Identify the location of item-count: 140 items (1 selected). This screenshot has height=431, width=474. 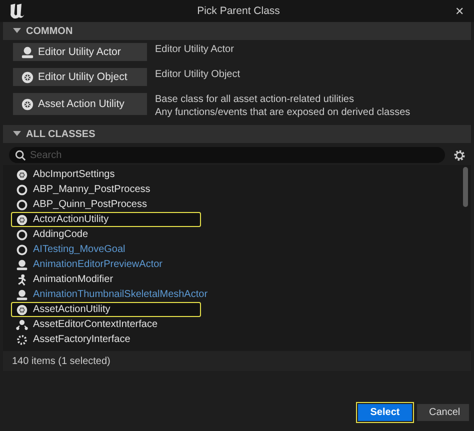
(61, 361).